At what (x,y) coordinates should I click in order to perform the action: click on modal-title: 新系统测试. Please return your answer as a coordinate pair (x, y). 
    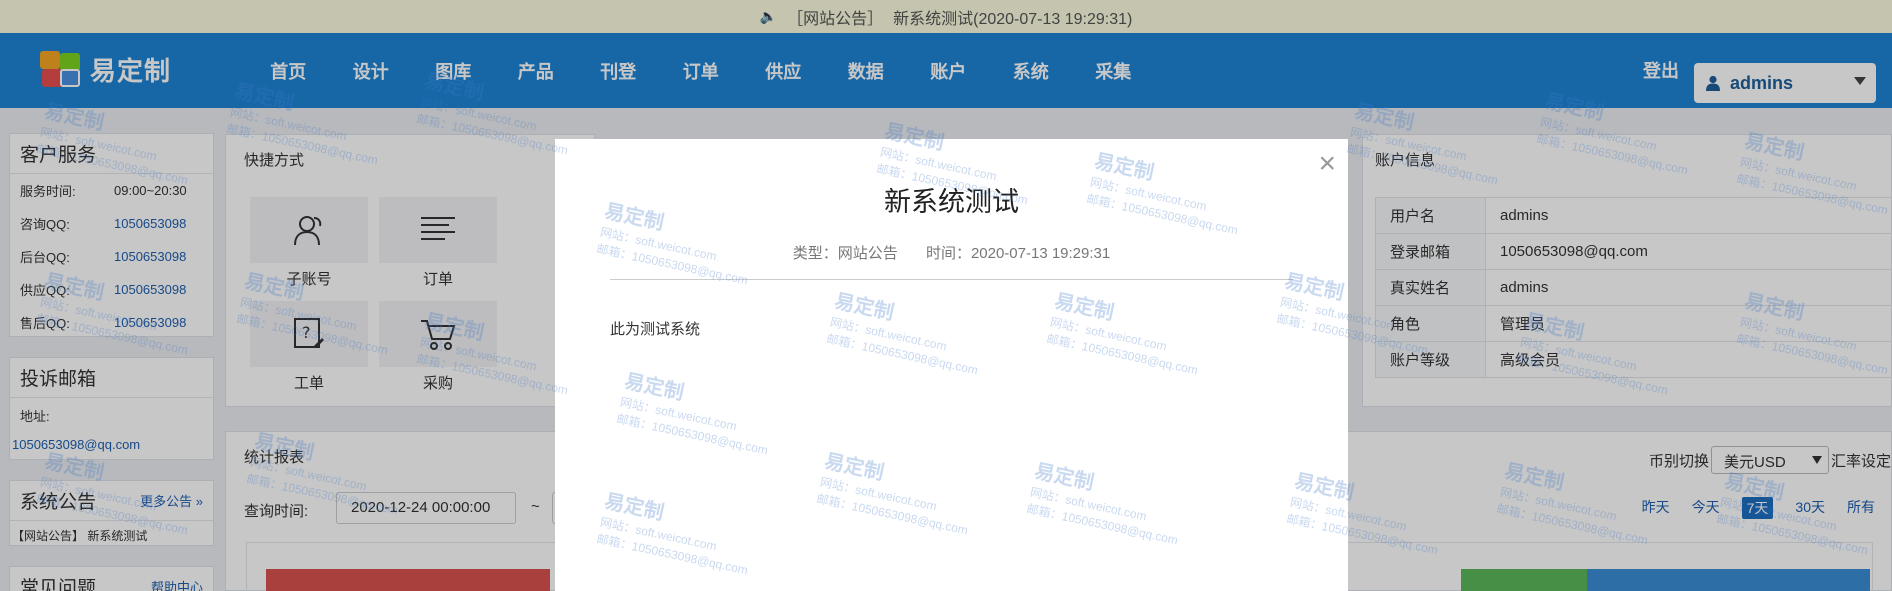
    Looking at the image, I should click on (951, 202).